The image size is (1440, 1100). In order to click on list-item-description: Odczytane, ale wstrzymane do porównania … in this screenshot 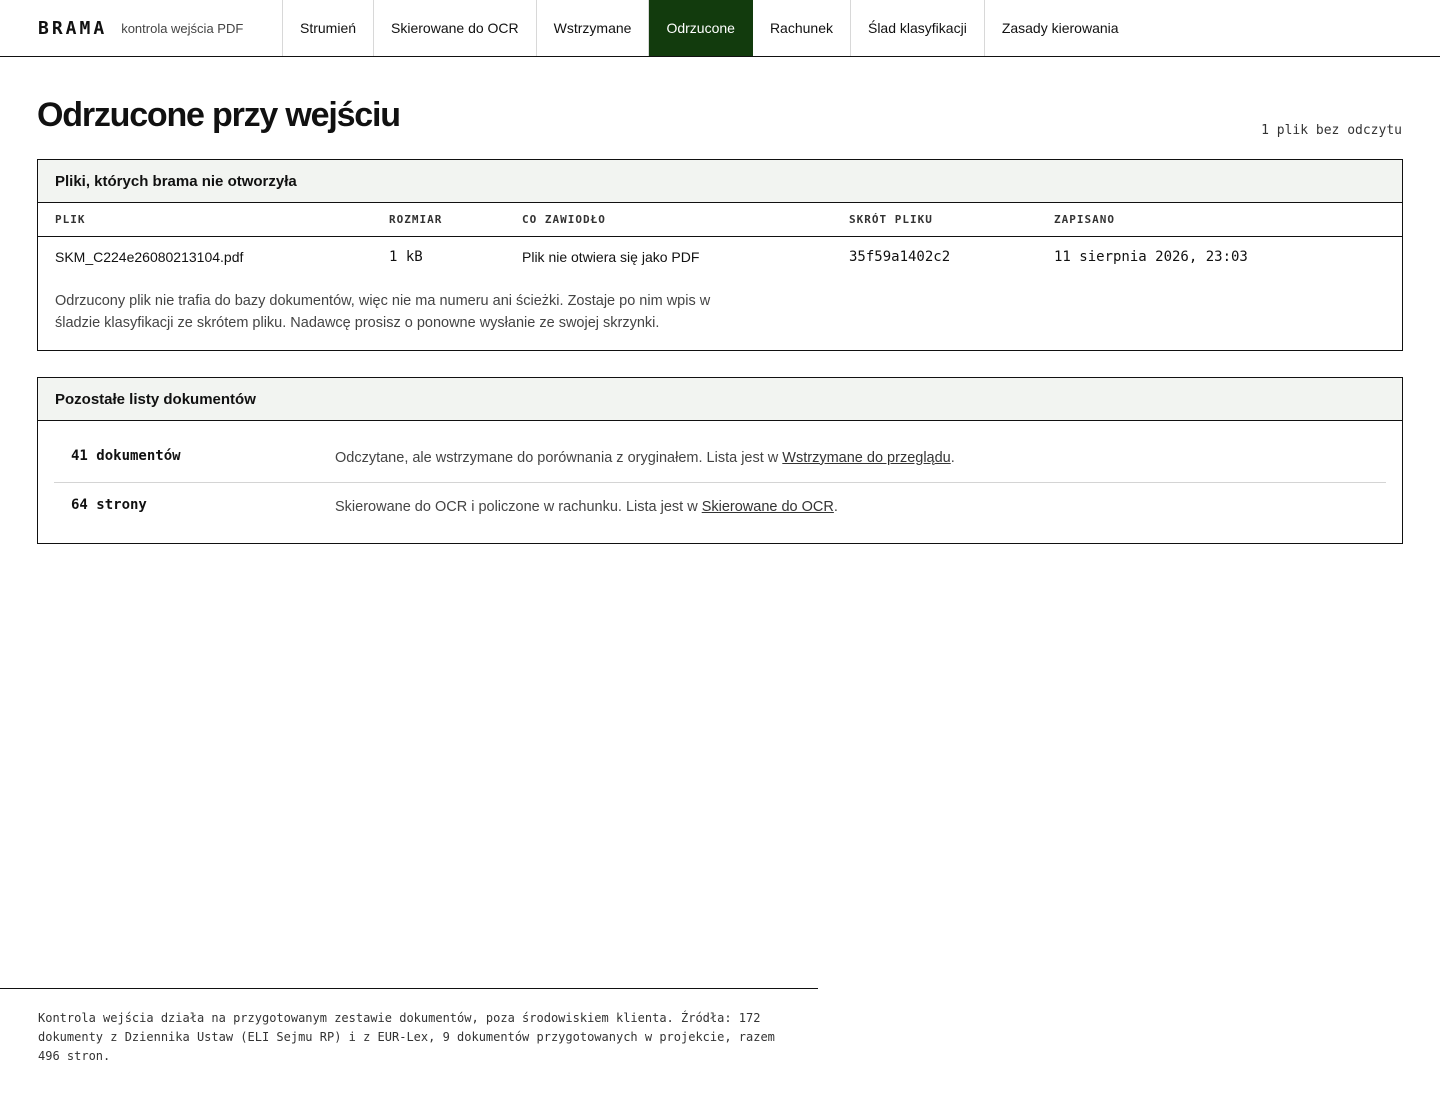, I will do `click(645, 458)`.